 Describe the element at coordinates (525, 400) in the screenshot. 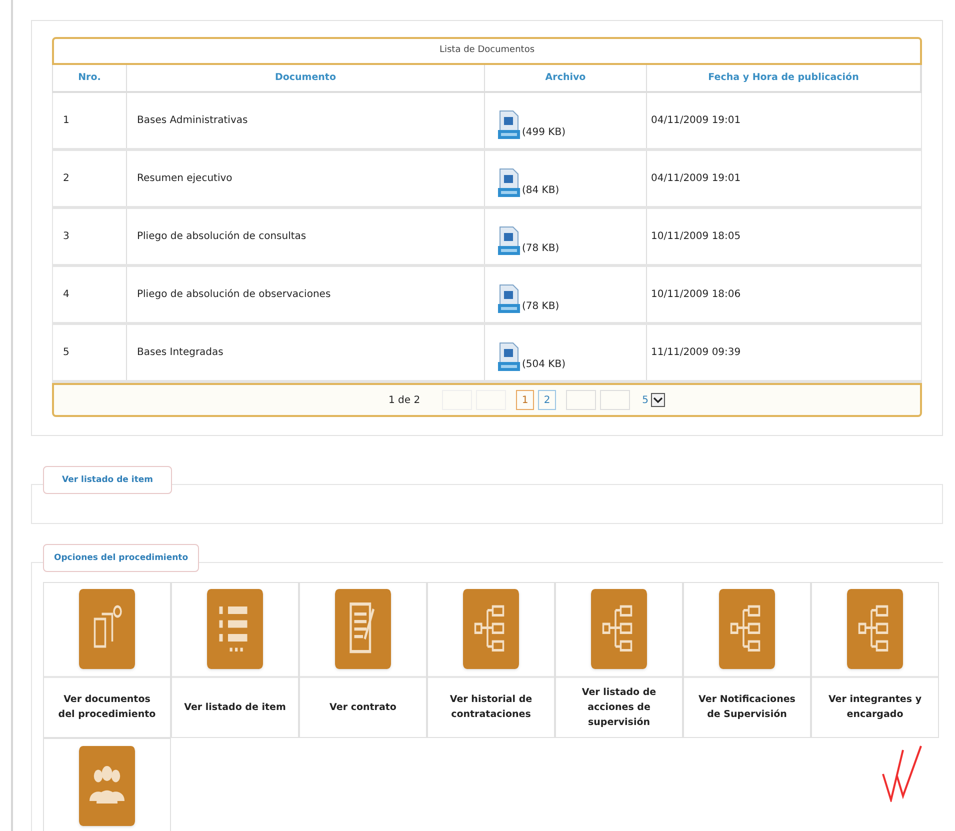

I see `page-button: 1` at that location.